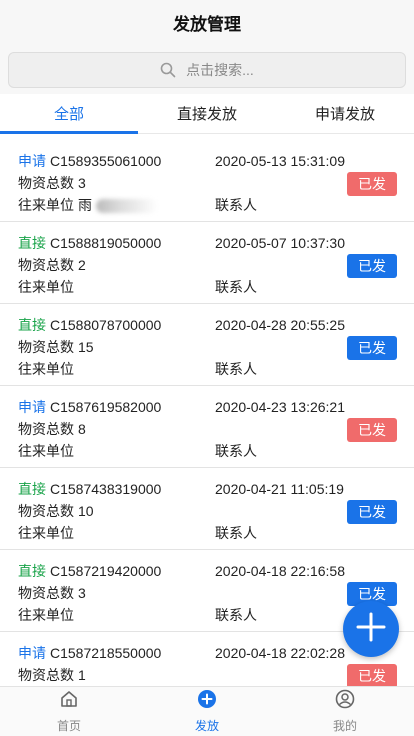 The image size is (414, 736). I want to click on item-id: 直接 C1587438319000, so click(116, 489).